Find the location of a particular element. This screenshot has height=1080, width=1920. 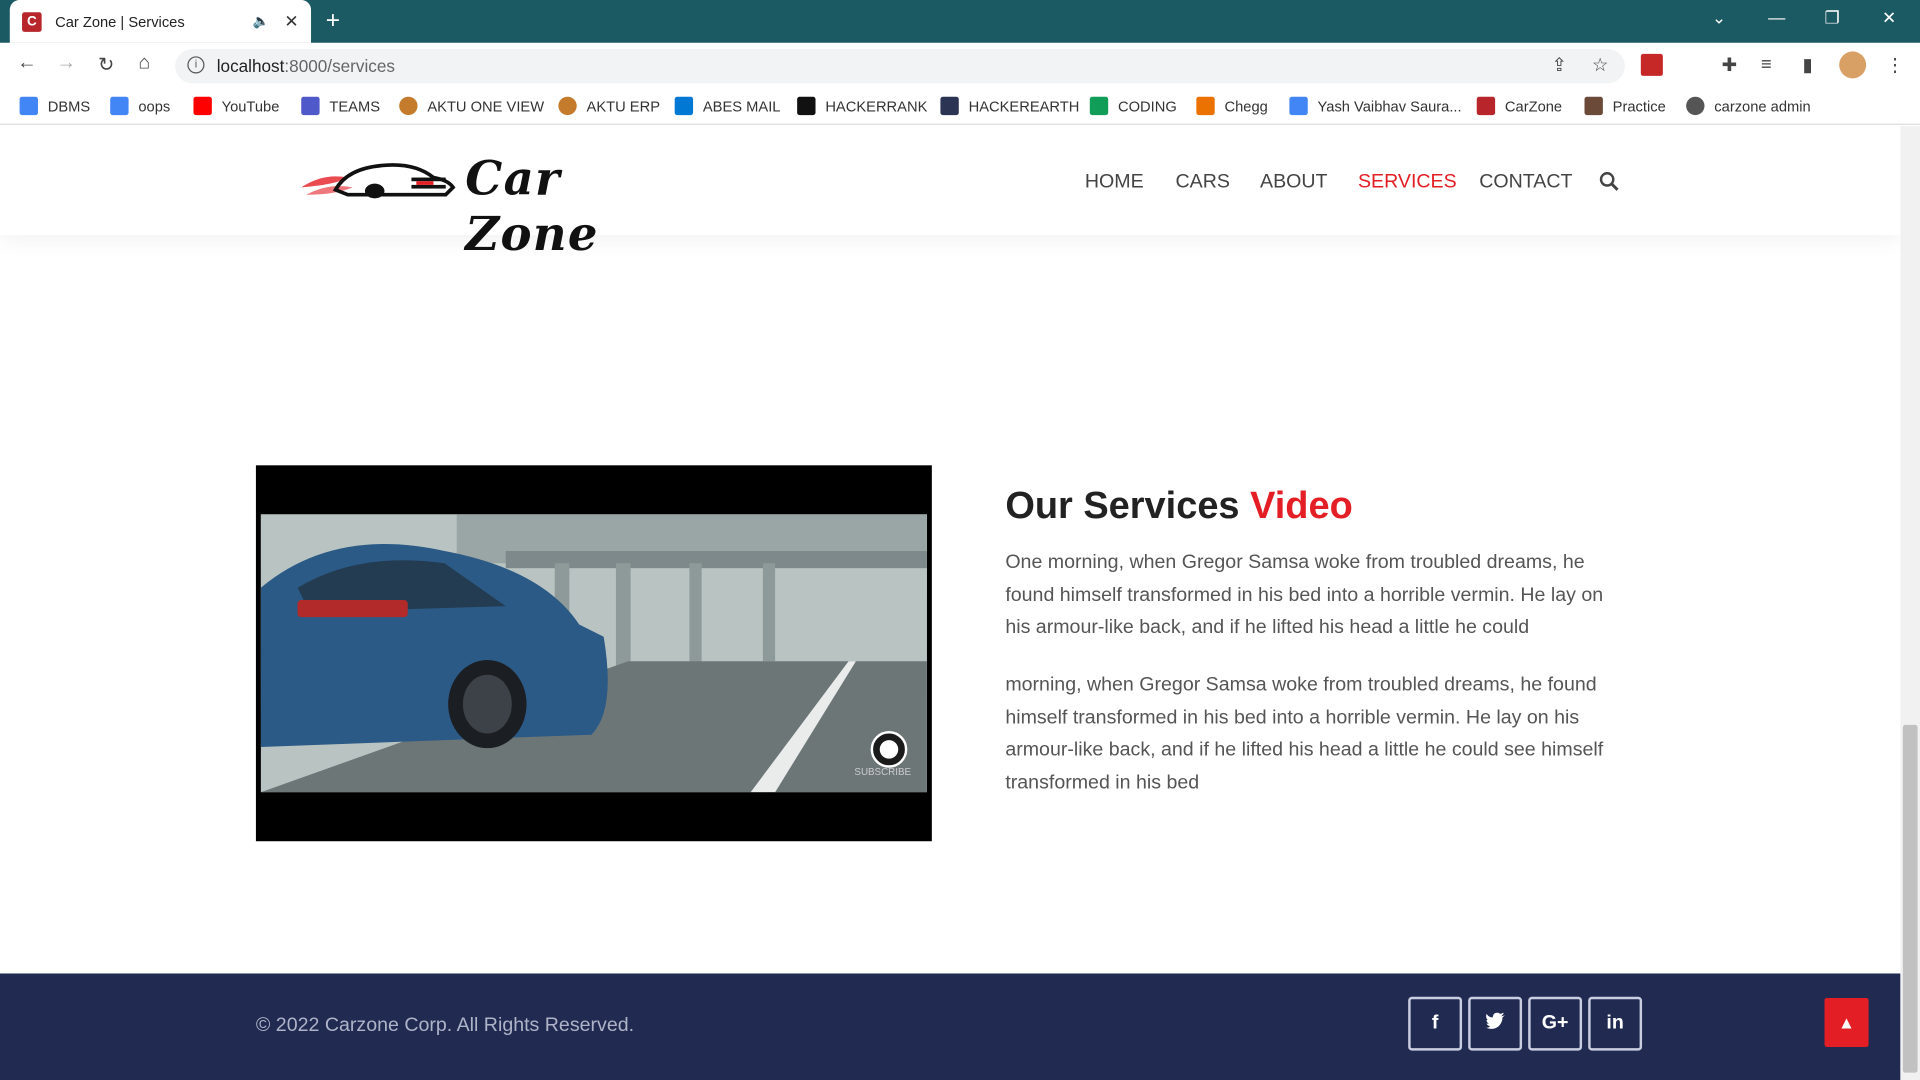

twitter-button is located at coordinates (1495, 1023).